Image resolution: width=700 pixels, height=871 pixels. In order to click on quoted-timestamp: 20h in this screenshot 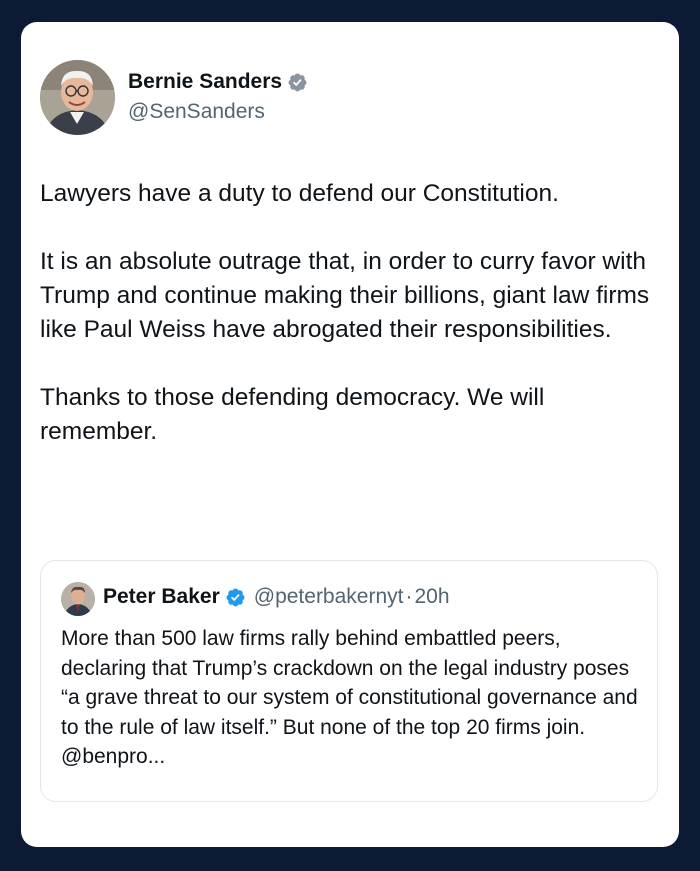, I will do `click(431, 597)`.